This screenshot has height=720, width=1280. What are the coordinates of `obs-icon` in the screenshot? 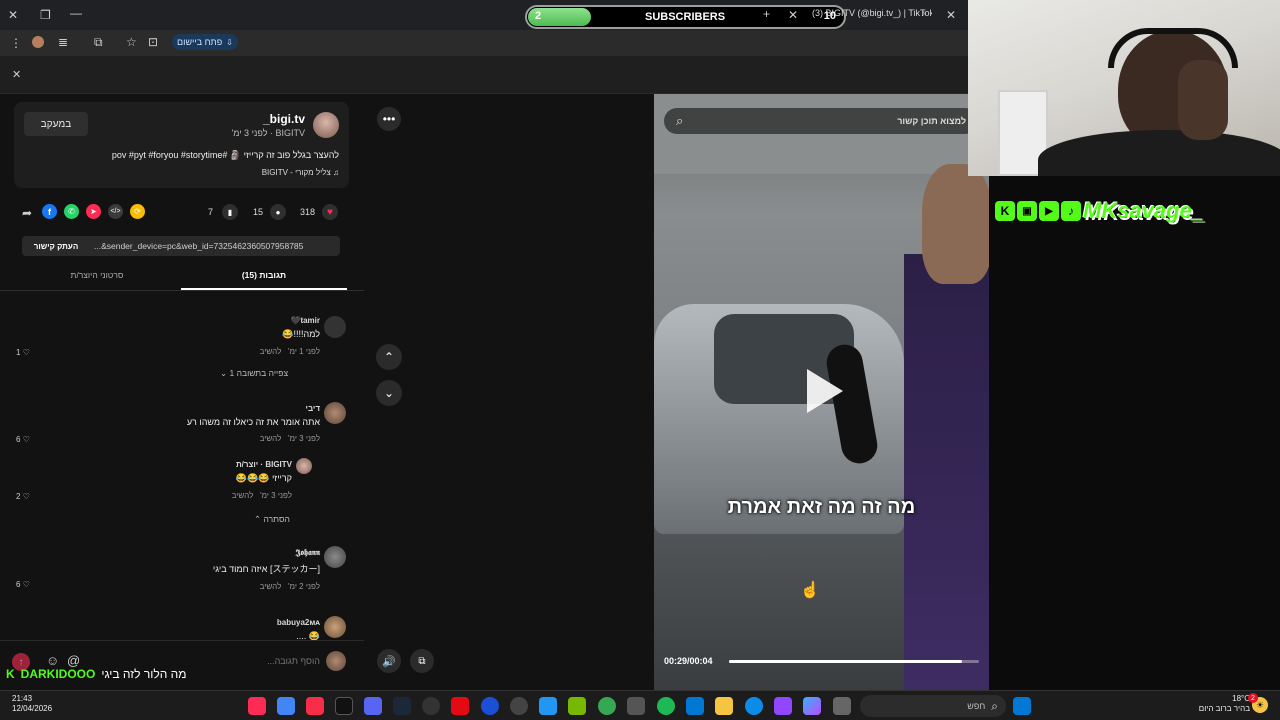 It's located at (431, 706).